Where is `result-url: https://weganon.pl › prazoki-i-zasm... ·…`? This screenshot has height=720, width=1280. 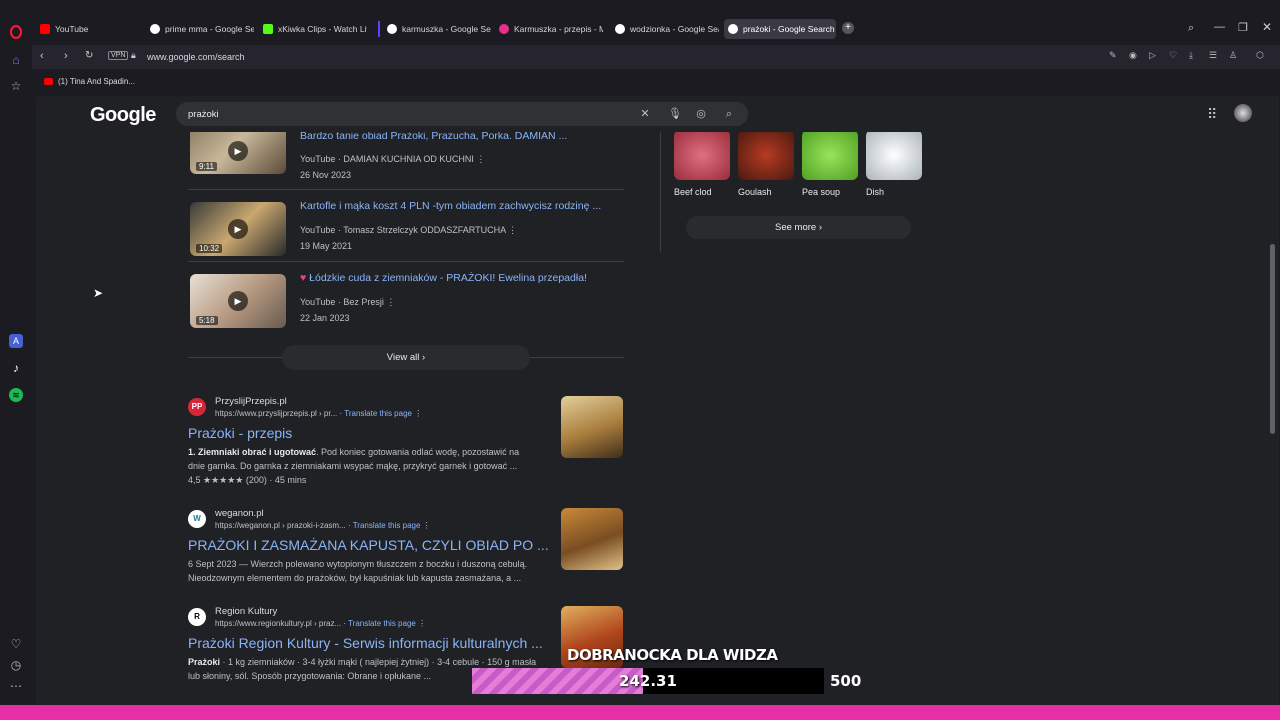
result-url: https://weganon.pl › prazoki-i-zasm... ·… is located at coordinates (323, 525).